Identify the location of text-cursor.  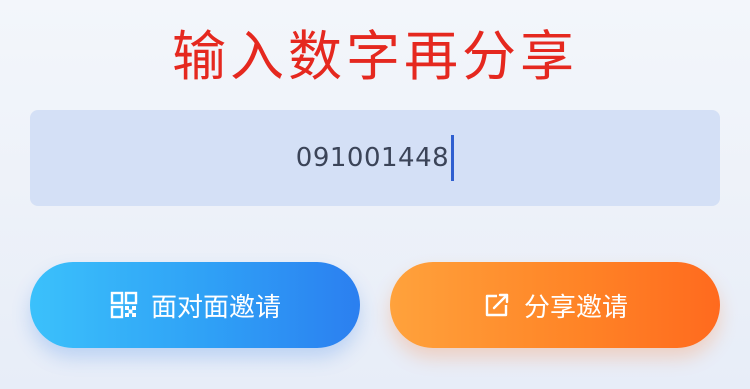
(453, 158).